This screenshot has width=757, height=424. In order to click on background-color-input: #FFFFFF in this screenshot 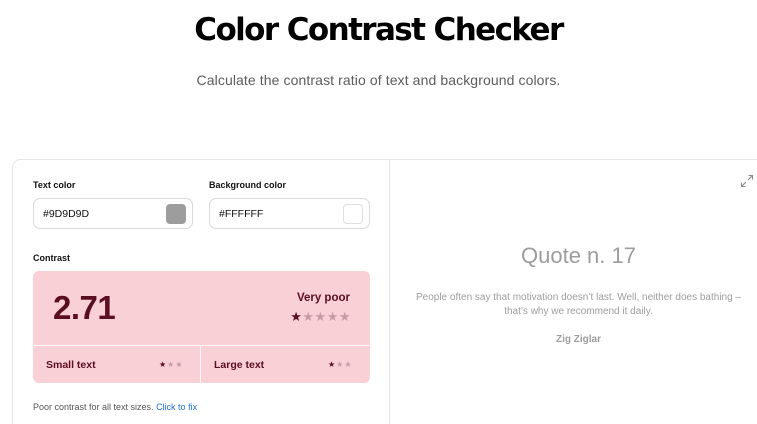, I will do `click(289, 213)`.